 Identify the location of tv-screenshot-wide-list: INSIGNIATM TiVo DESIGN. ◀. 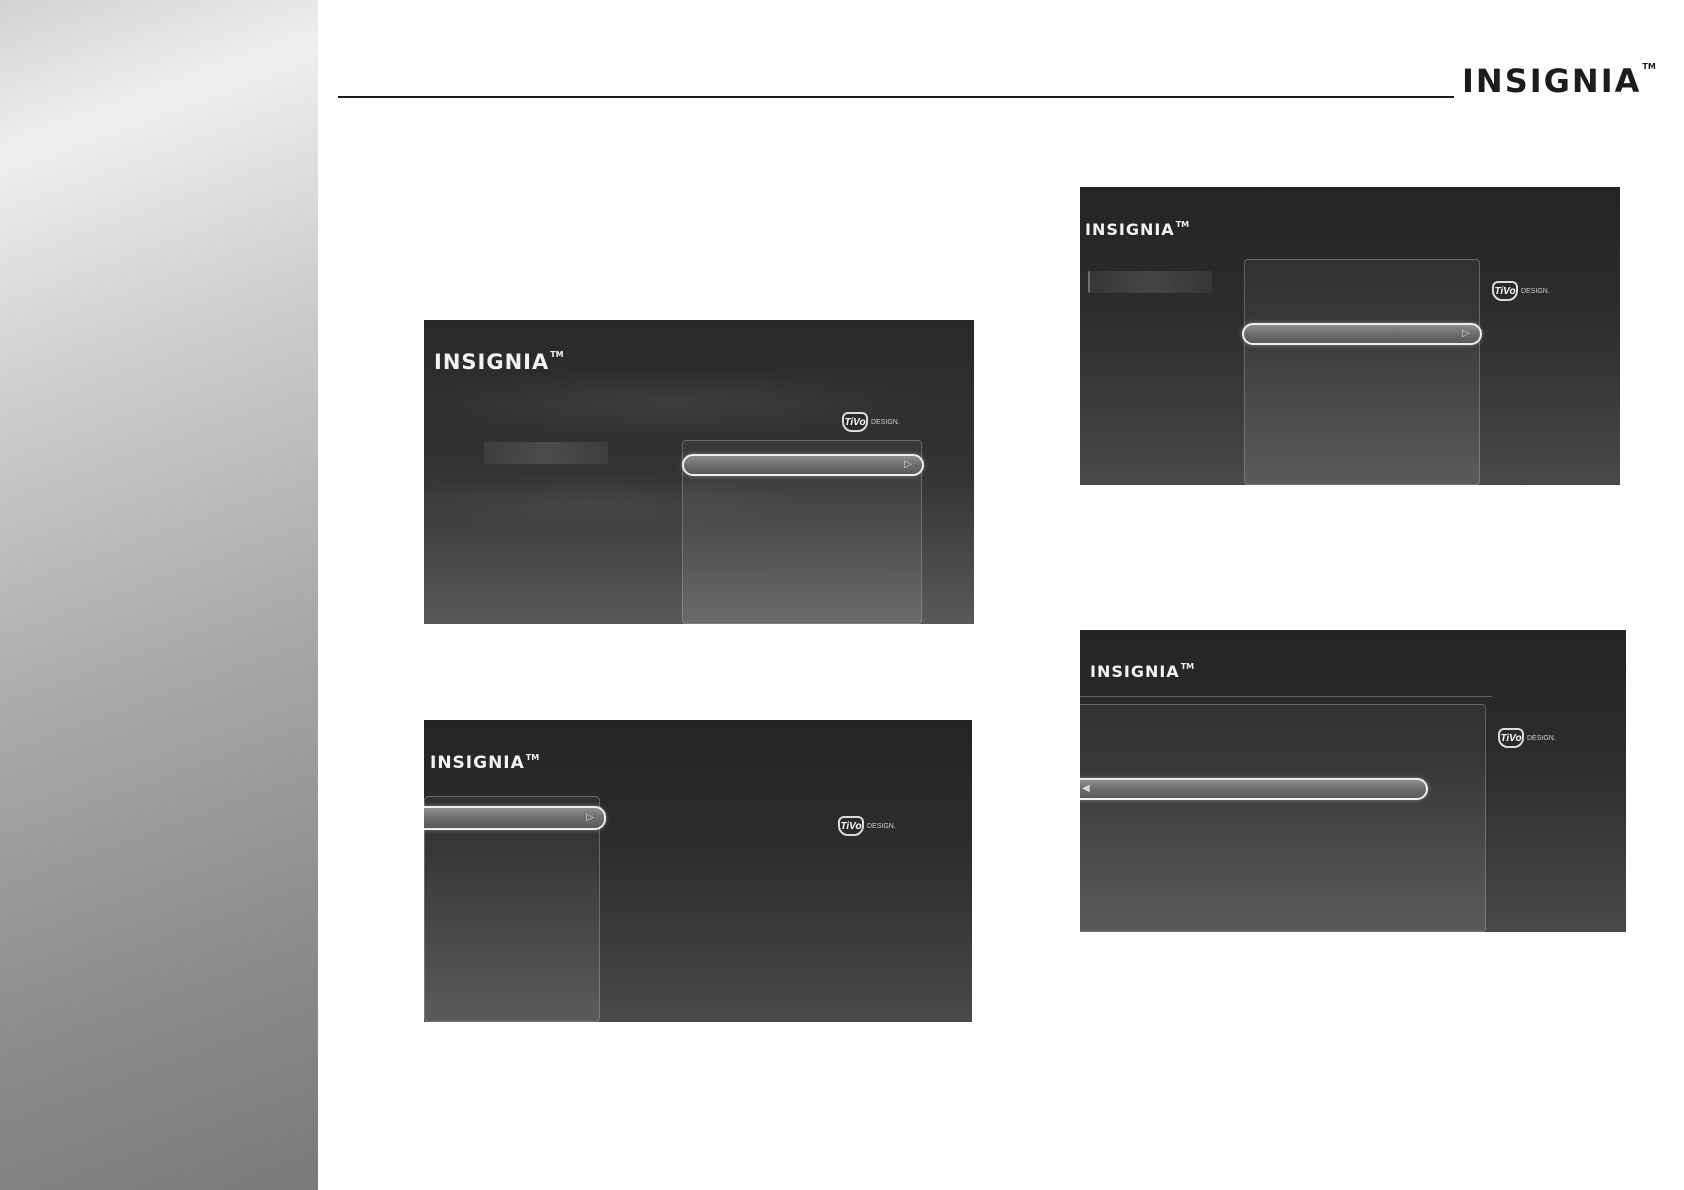
(1353, 781).